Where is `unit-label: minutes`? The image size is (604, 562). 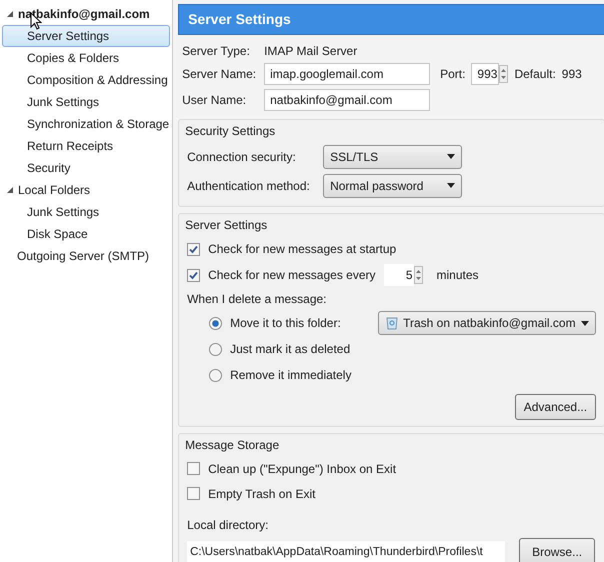 unit-label: minutes is located at coordinates (457, 275).